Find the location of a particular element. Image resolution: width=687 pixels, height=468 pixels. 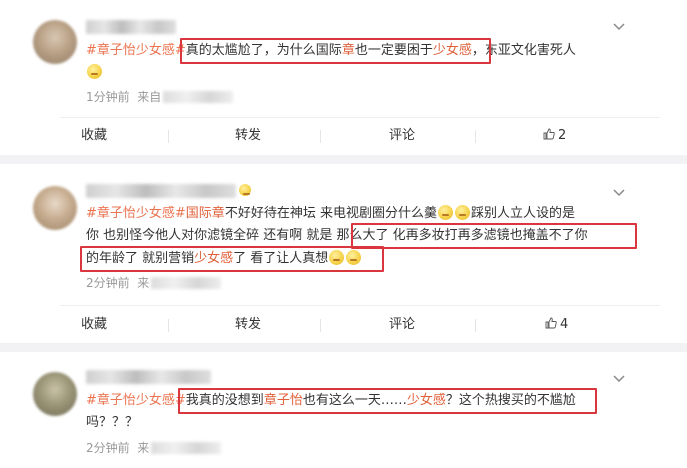

timestamp: 1分钟前 is located at coordinates (108, 97).